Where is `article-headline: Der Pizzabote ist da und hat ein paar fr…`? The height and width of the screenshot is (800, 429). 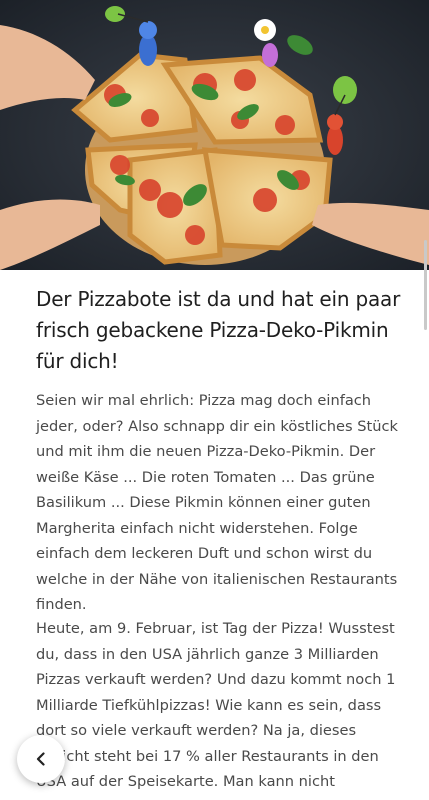 article-headline: Der Pizzabote ist da und hat ein paar fr… is located at coordinates (218, 330).